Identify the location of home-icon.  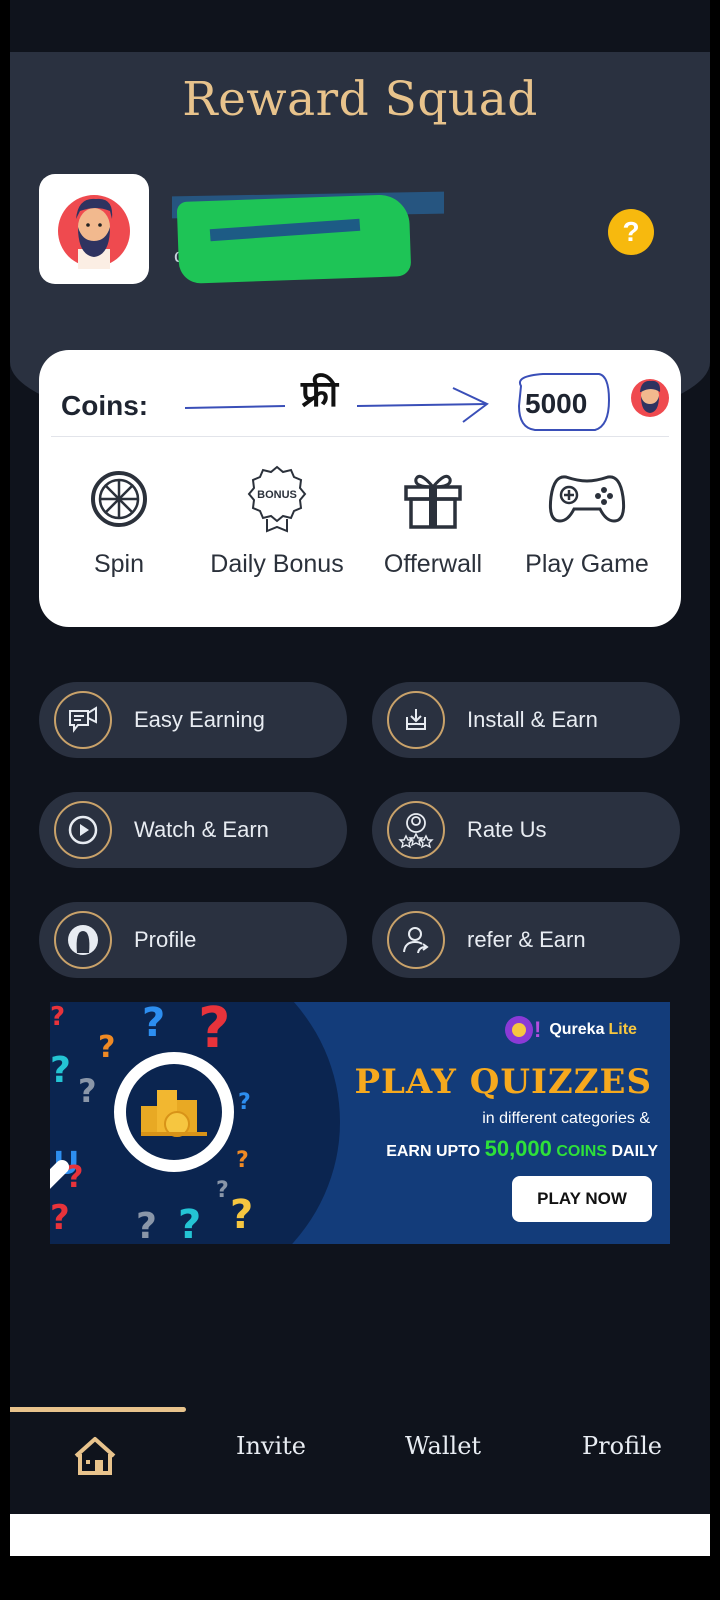
(95, 1456).